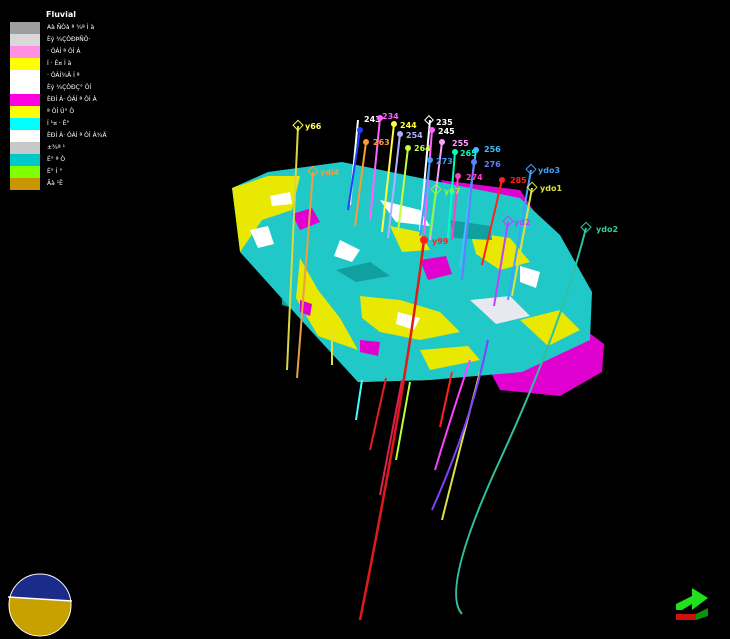 This screenshot has height=639, width=730. I want to click on well-label-ydi4: ydi4, so click(330, 172).